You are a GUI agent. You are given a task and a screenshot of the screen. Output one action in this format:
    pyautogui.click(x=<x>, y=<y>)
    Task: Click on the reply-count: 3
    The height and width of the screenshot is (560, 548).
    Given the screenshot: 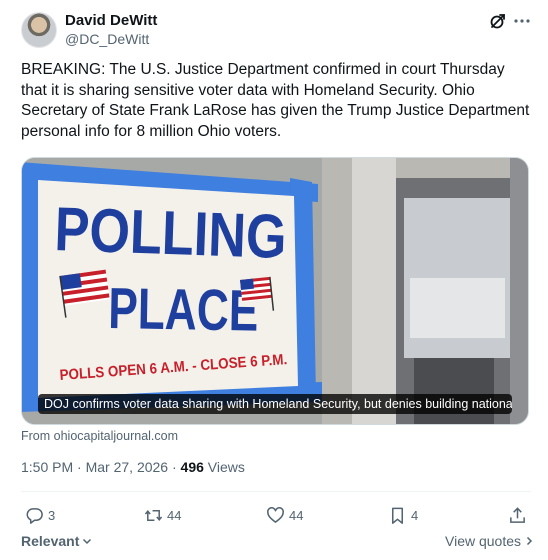 What is the action you would take?
    pyautogui.click(x=52, y=515)
    